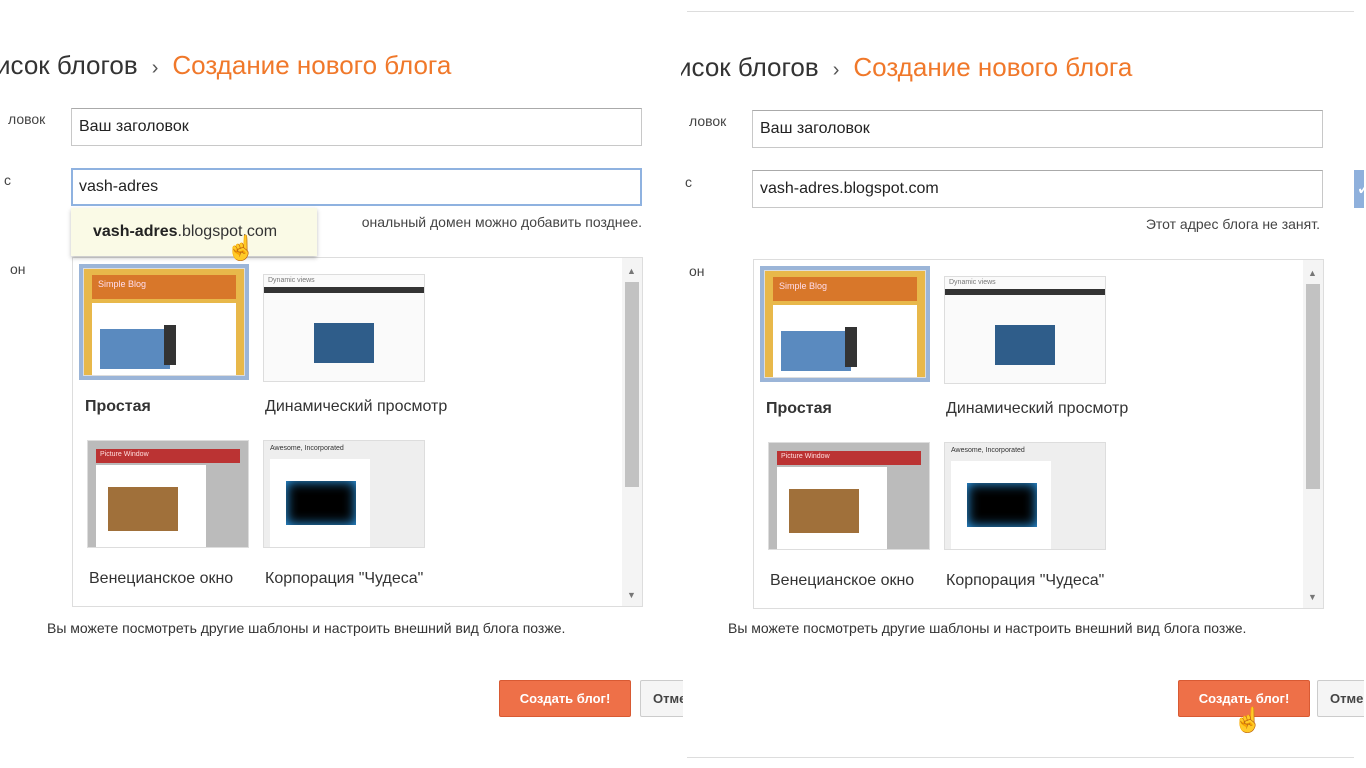 The image size is (1366, 768). Describe the element at coordinates (501, 222) in the screenshot. I see `address-hint: ональный домен можно добавить позднее.` at that location.